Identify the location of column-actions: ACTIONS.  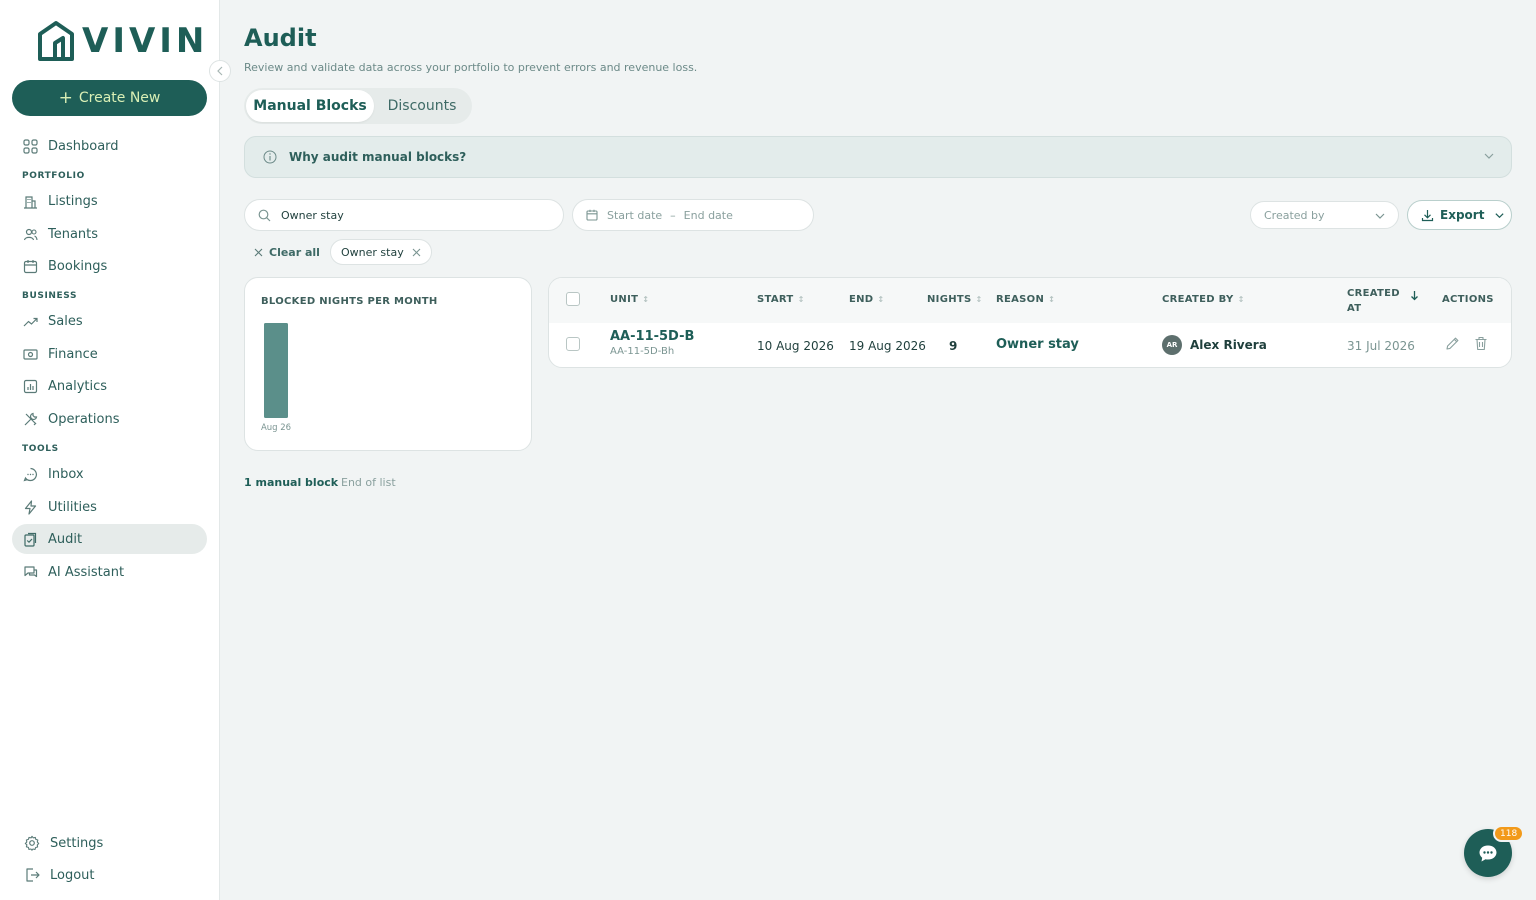
(1468, 299).